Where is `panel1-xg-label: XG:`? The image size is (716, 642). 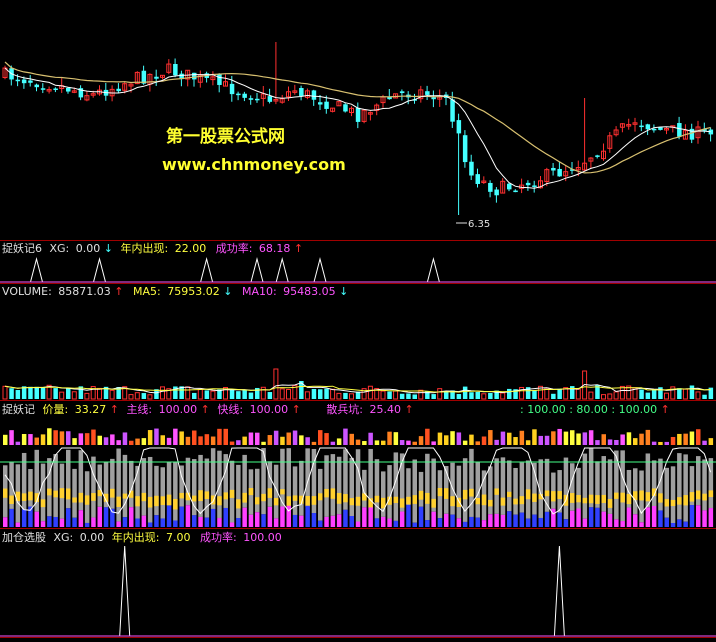 panel1-xg-label: XG: is located at coordinates (60, 248).